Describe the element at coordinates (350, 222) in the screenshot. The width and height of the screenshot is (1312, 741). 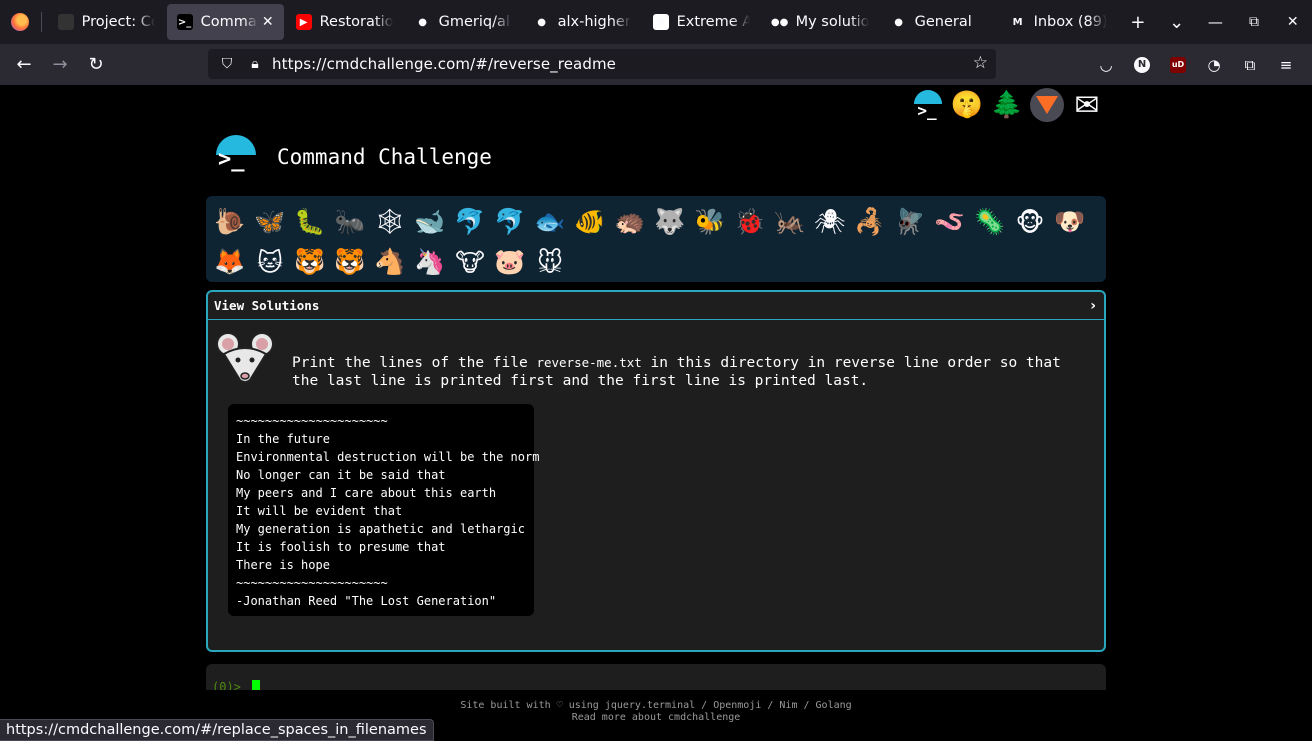
I see `challenge-animal-icon: 🐜` at that location.